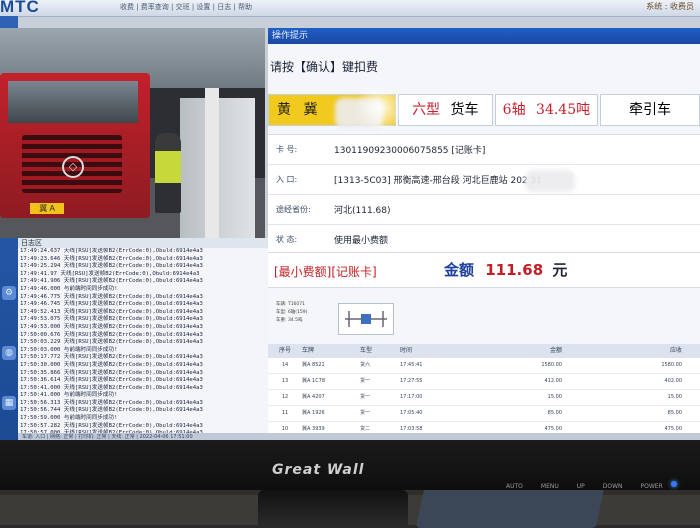  I want to click on settings-icon: ⚙, so click(9, 293).